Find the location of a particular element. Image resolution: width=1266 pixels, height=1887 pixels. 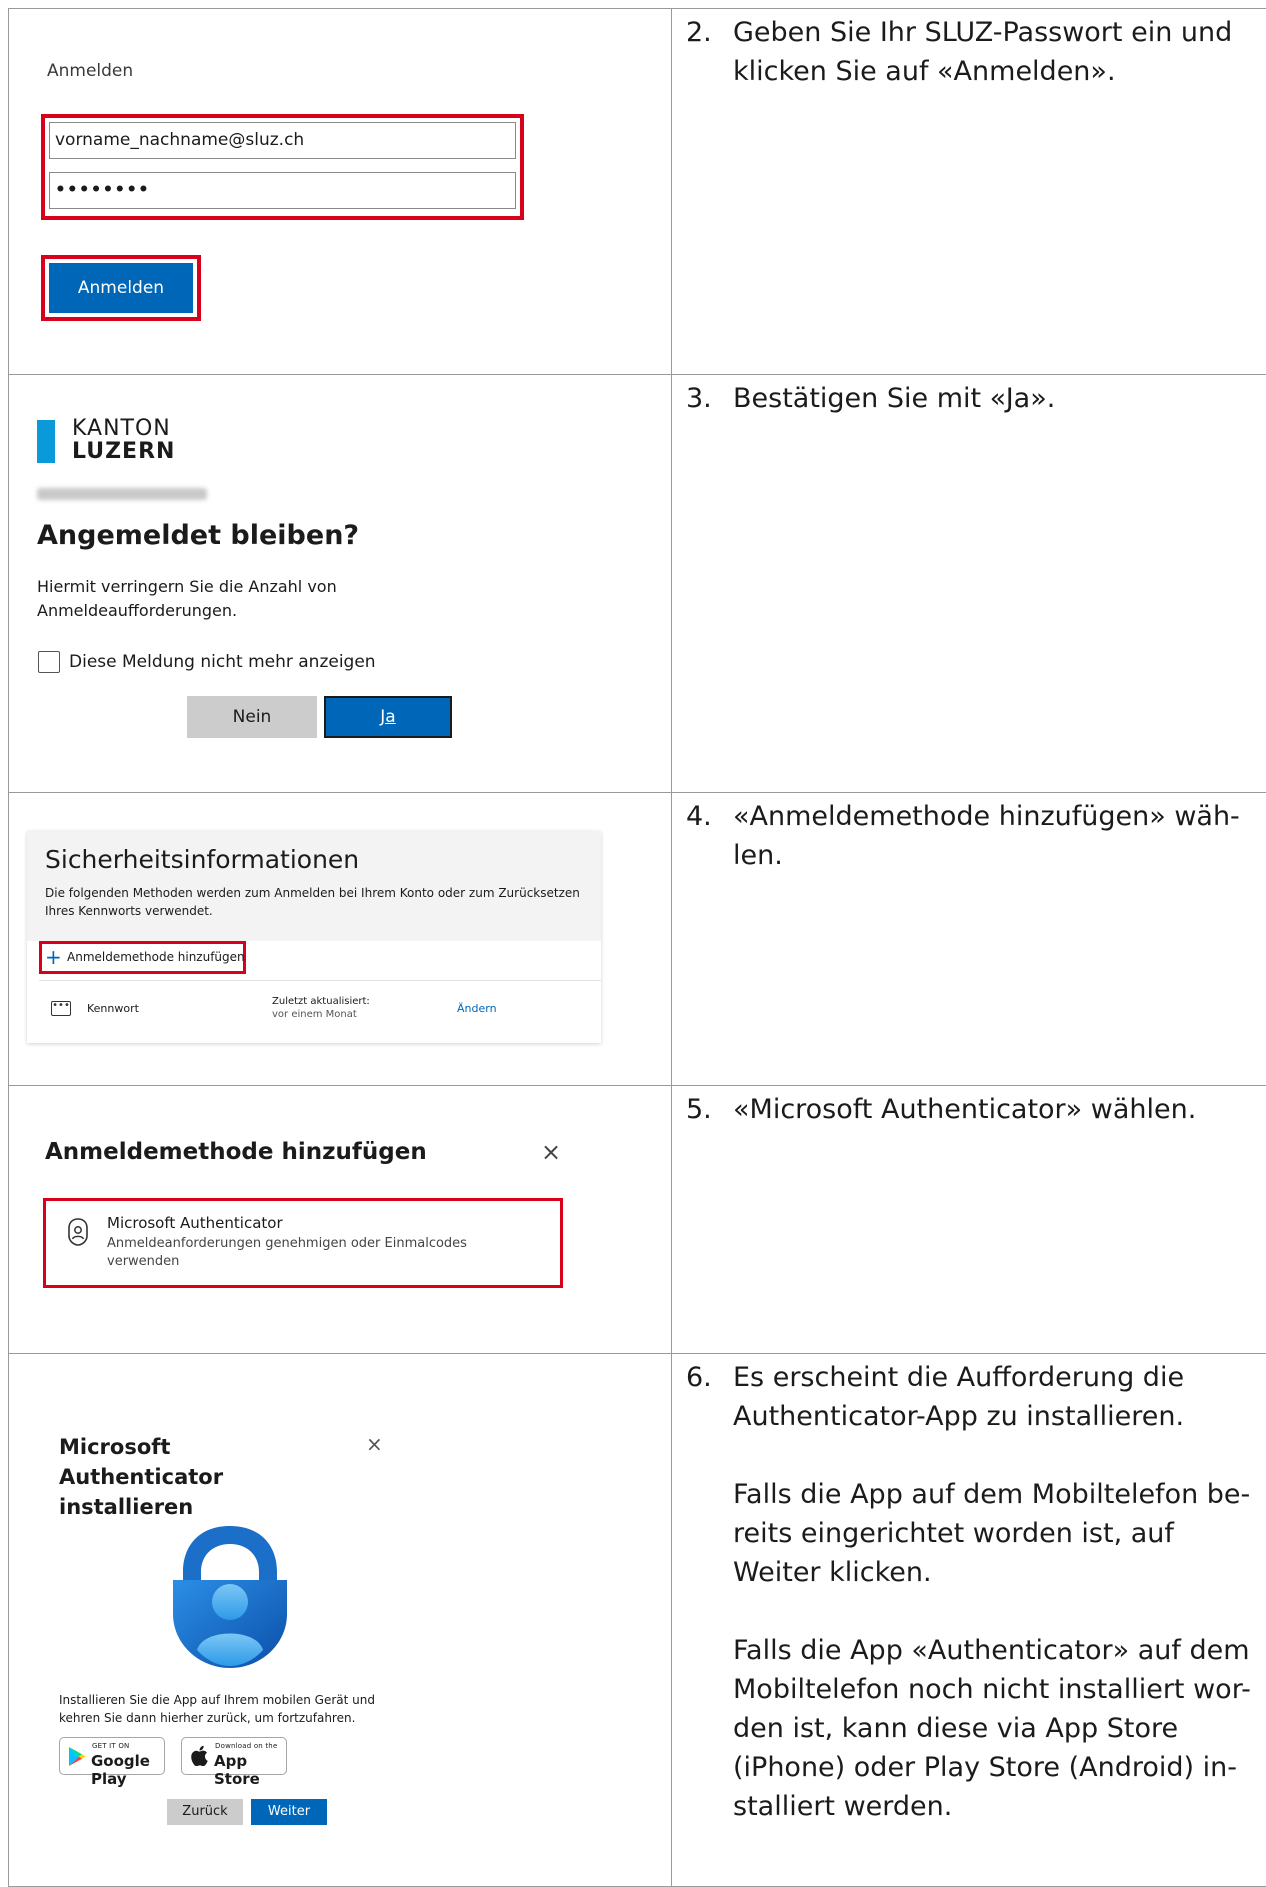

app-store-small-text: Download on the is located at coordinates (246, 1746).